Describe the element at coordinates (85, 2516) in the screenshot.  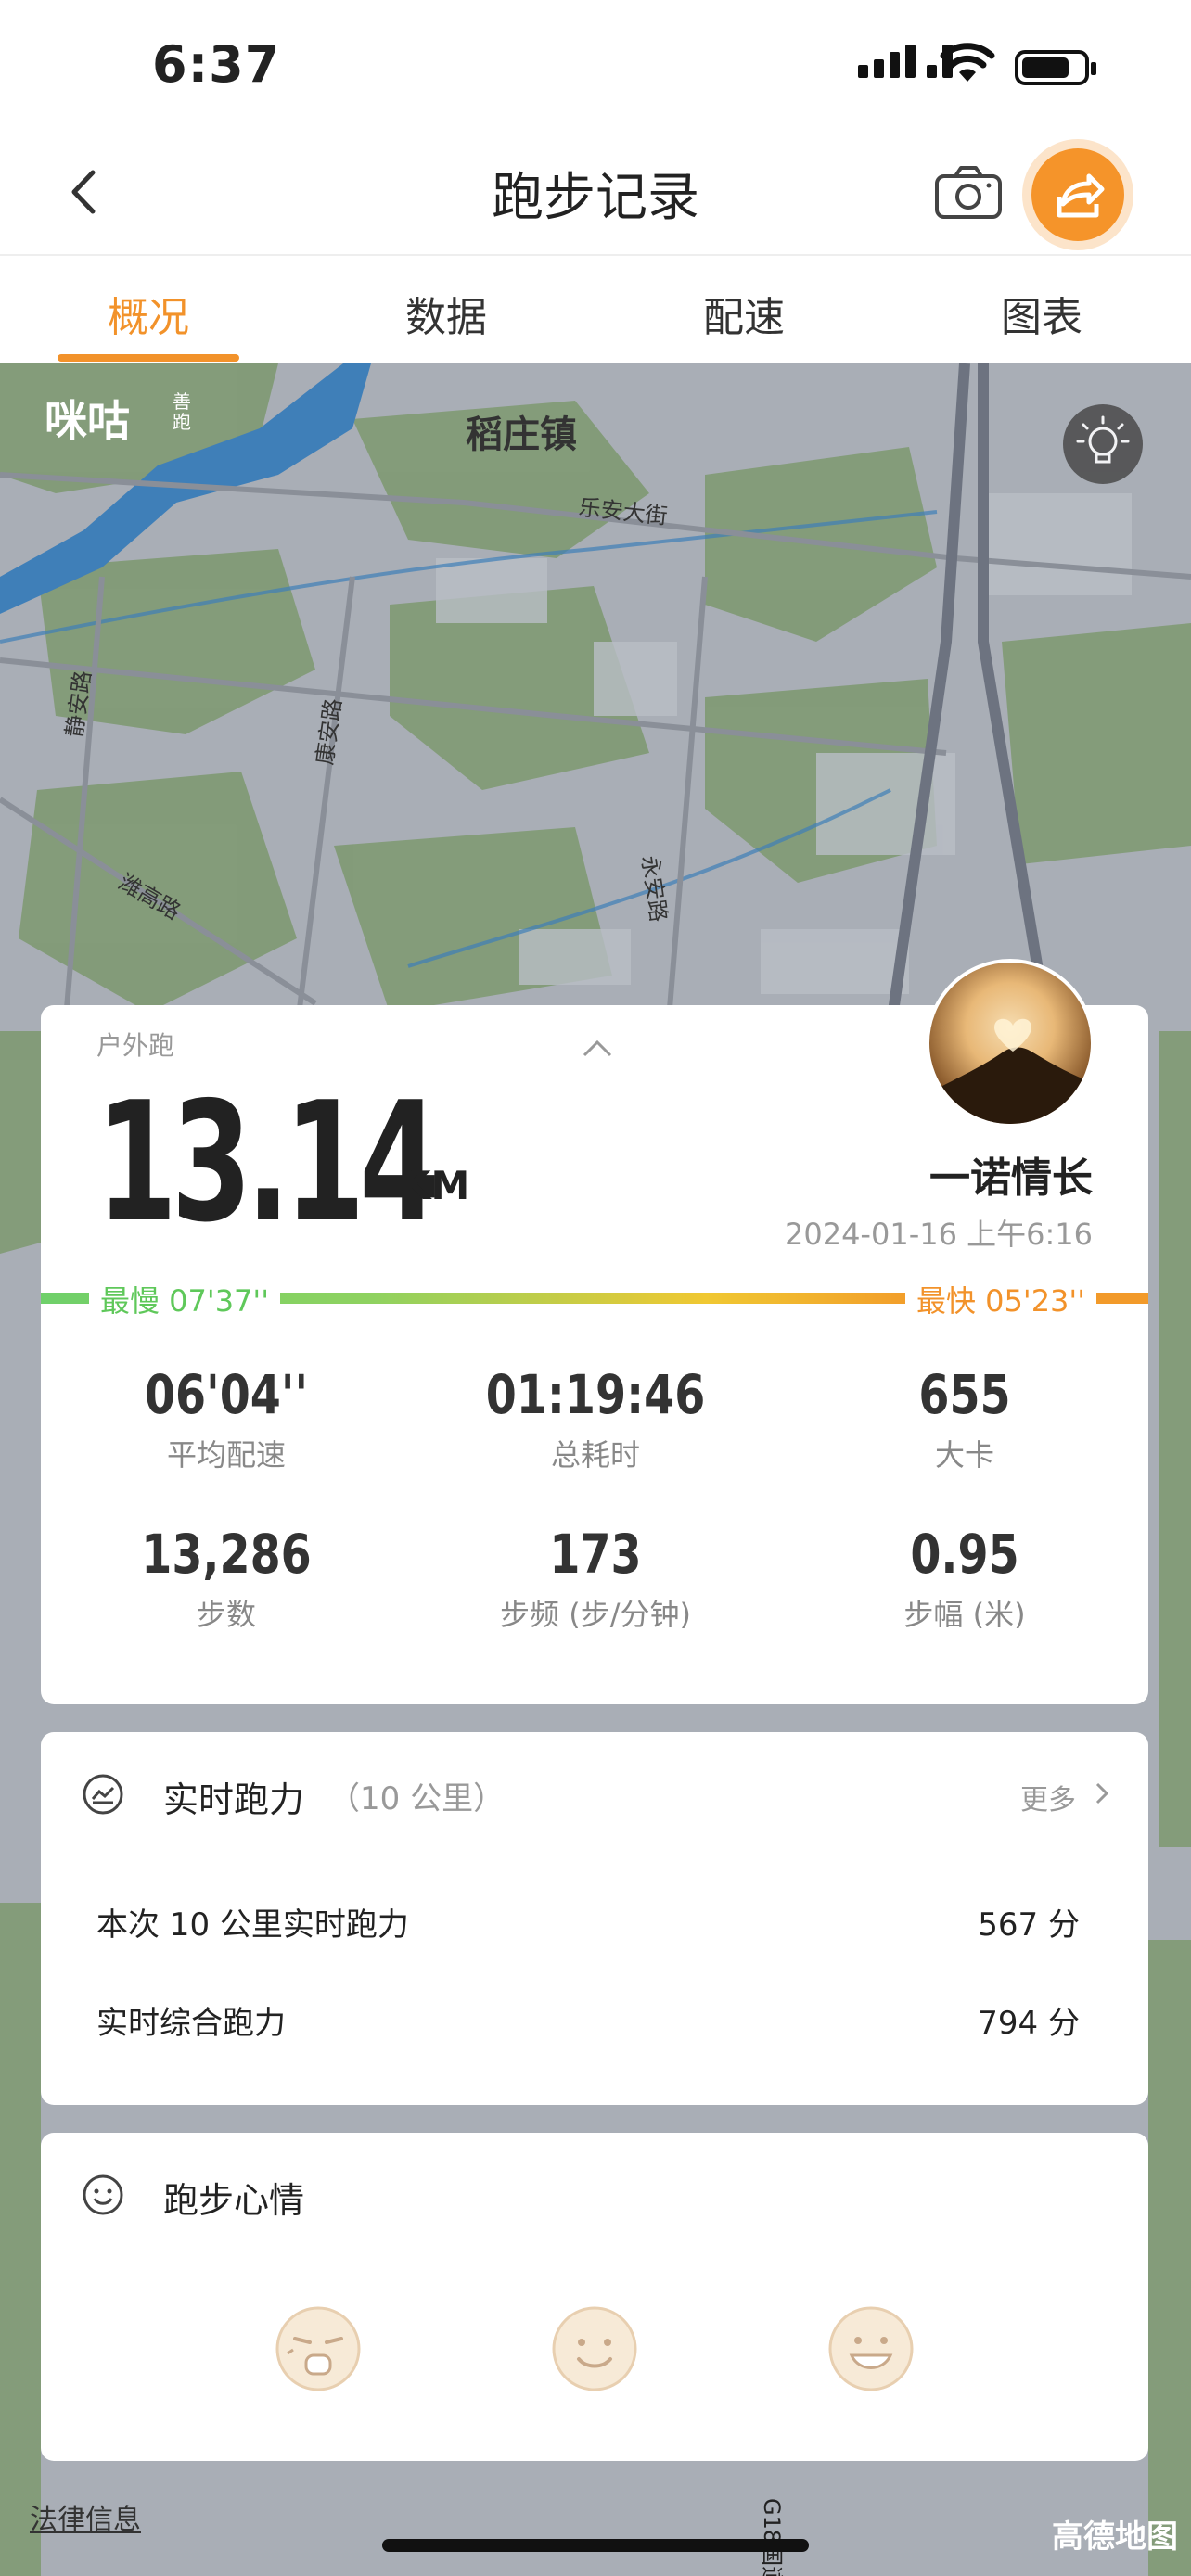
I see `legal-info-link: 法律信息` at that location.